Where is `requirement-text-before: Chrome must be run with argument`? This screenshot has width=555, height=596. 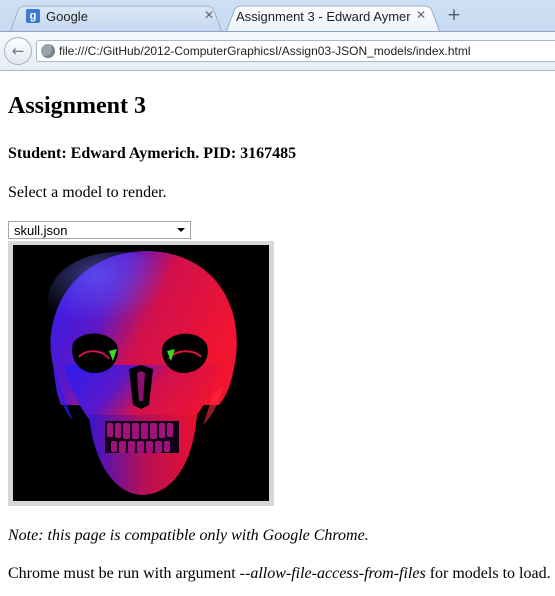
requirement-text-before: Chrome must be run with argument is located at coordinates (124, 573).